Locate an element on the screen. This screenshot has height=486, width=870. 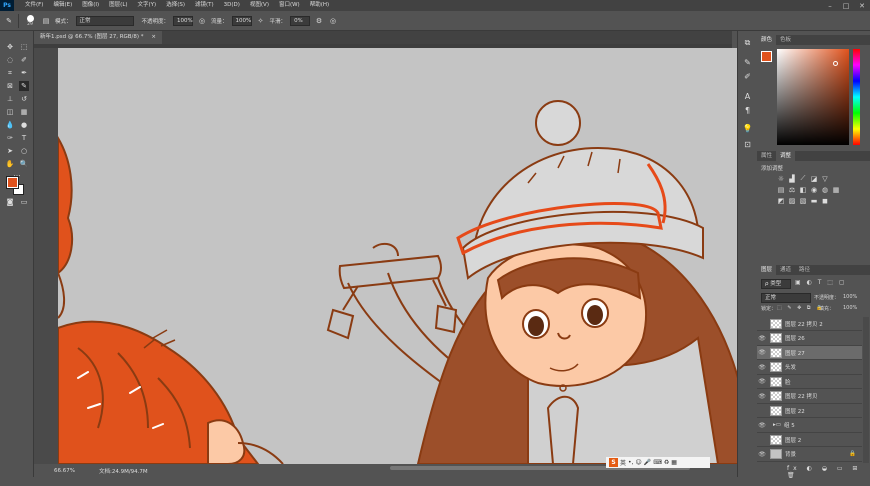
brush-settings-icon: ✎ is located at coordinates (747, 62).